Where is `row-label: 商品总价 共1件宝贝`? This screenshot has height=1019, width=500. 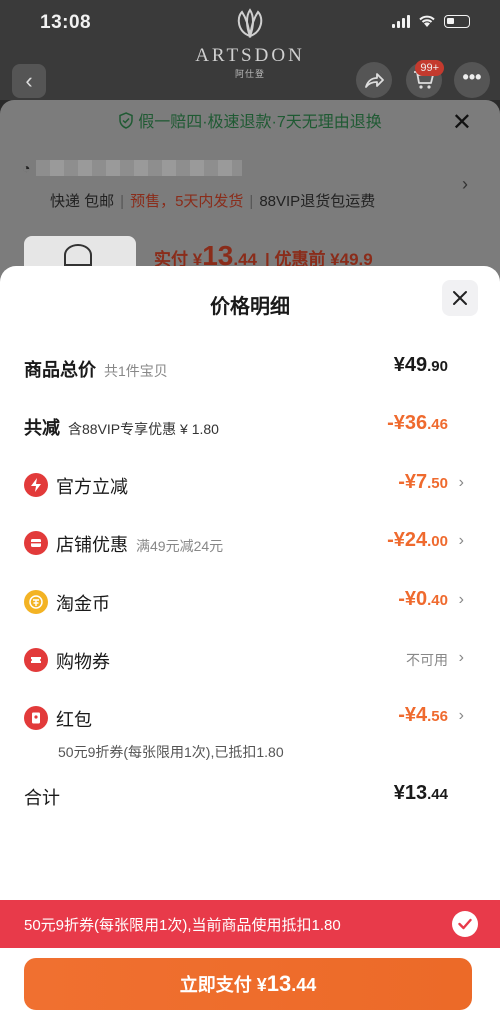
row-label: 商品总价 共1件宝贝 is located at coordinates (96, 370).